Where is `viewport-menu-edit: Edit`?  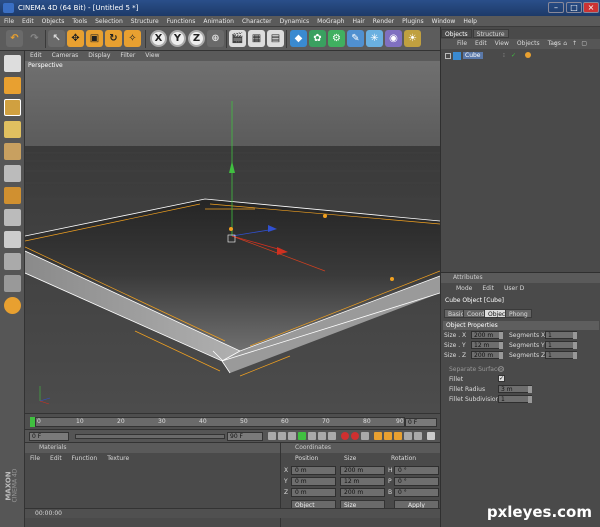
viewport-menu-edit: Edit is located at coordinates (36, 56).